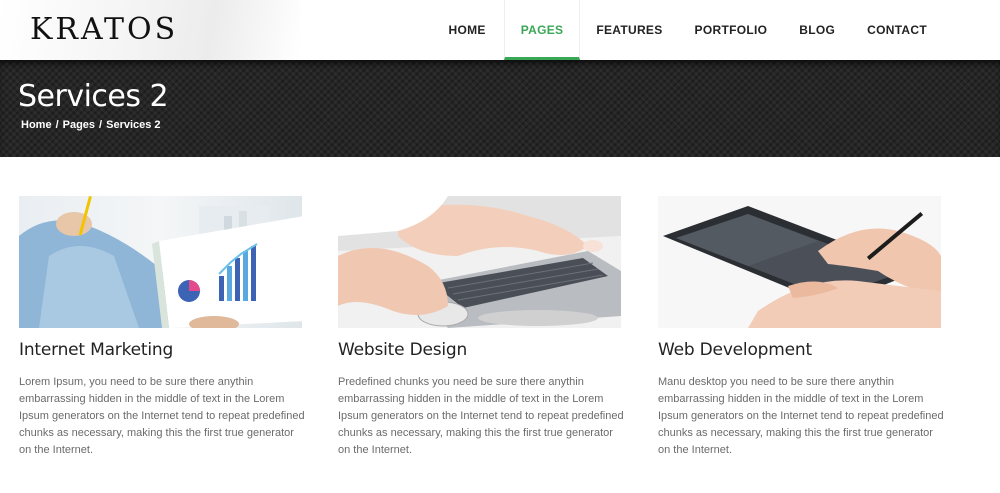 The width and height of the screenshot is (1000, 493). What do you see at coordinates (467, 30) in the screenshot?
I see `nav-home: HOME` at bounding box center [467, 30].